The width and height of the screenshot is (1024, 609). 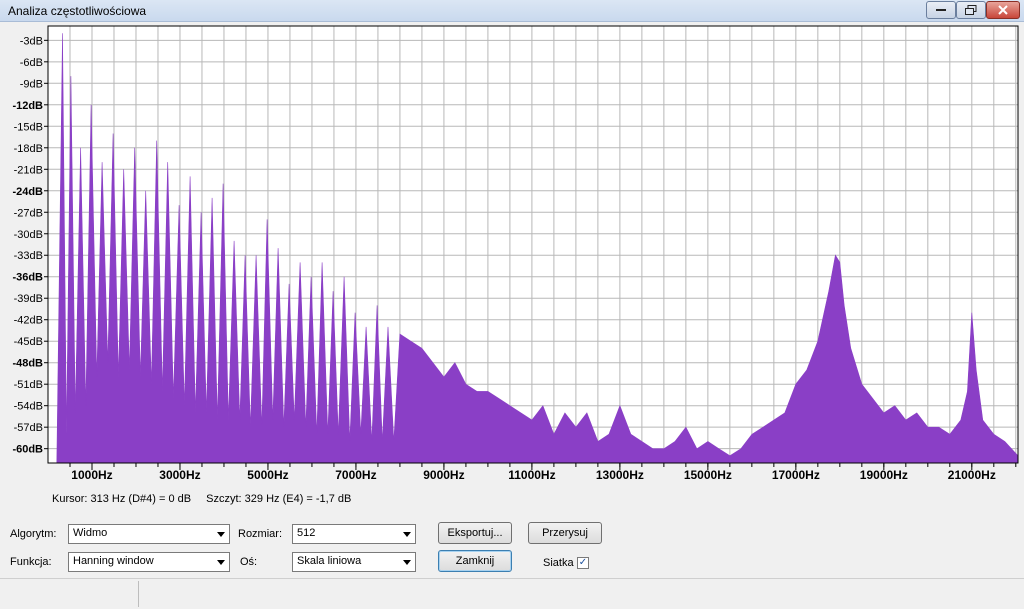 I want to click on x-tick-label: 15000Hz, so click(x=708, y=475).